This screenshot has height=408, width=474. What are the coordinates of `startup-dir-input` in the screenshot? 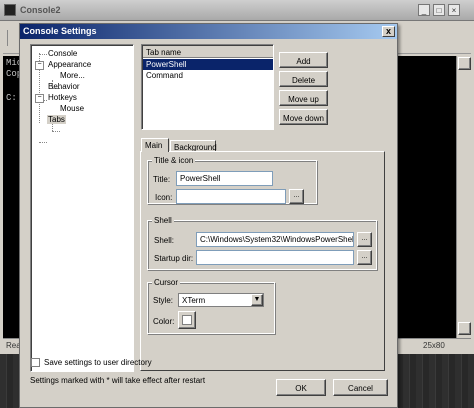 It's located at (275, 257).